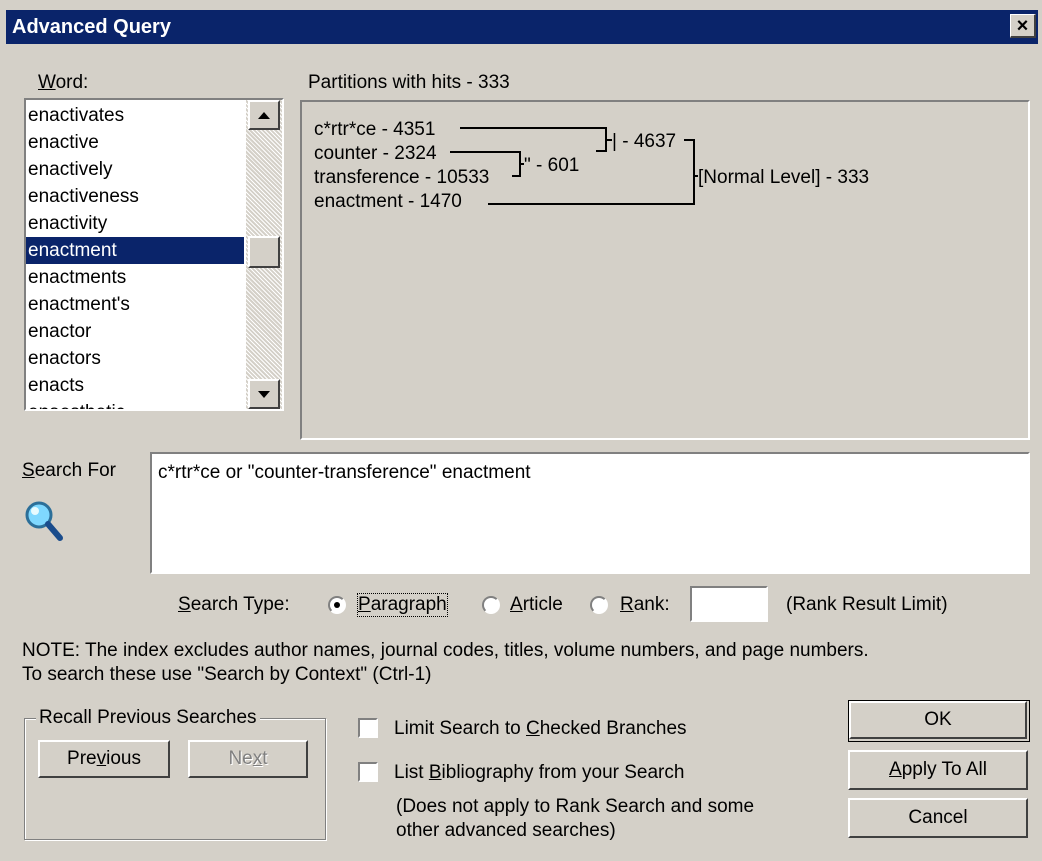  Describe the element at coordinates (867, 604) in the screenshot. I see `rank-hint: (Rank Result Limit)` at that location.